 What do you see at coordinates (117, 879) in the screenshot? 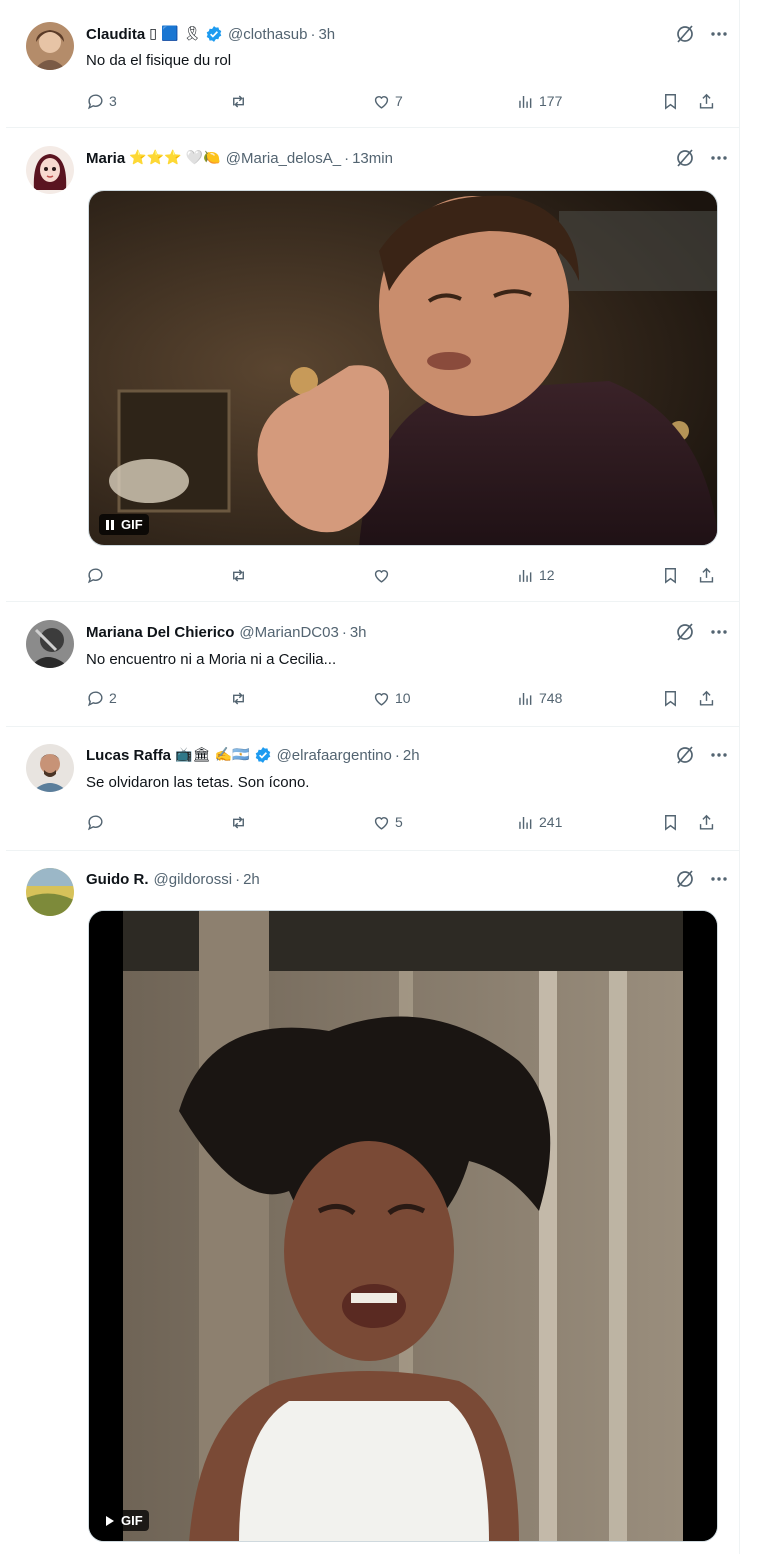
I see `author-name: Guido R.` at bounding box center [117, 879].